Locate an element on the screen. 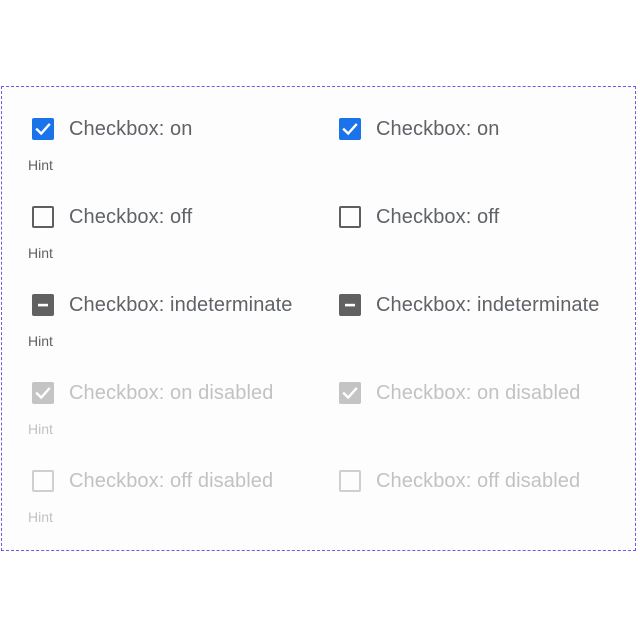 This screenshot has width=640, height=640. checkbox-indeterminate-right: Checkbox: indeterminate is located at coordinates (469, 305).